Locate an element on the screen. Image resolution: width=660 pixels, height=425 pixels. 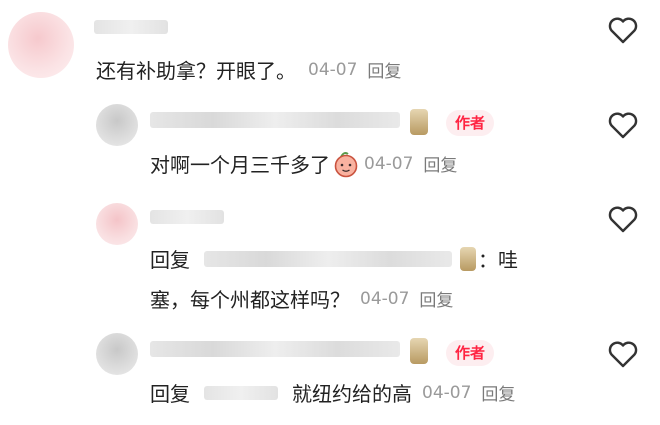
reply-line: 回复 就纽约给的高 04-07 回复 is located at coordinates (332, 392).